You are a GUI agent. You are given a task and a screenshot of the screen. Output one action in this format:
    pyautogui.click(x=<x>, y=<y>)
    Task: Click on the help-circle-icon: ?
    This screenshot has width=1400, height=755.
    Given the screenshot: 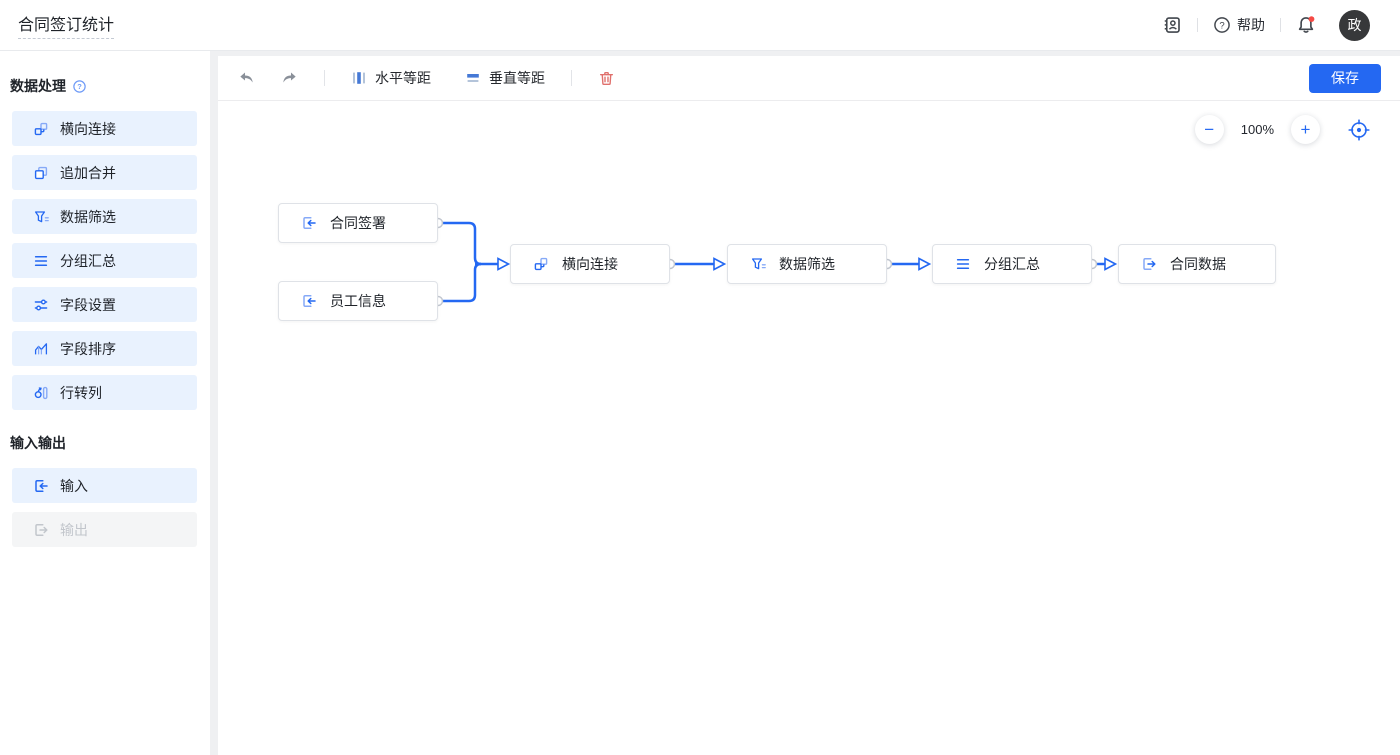 What is the action you would take?
    pyautogui.click(x=79, y=86)
    